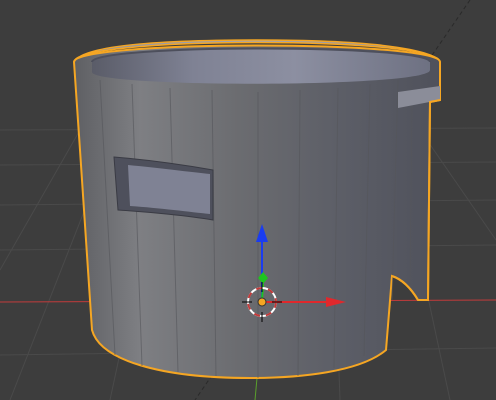  What do you see at coordinates (261, 66) in the screenshot?
I see `cup-inner-wall` at bounding box center [261, 66].